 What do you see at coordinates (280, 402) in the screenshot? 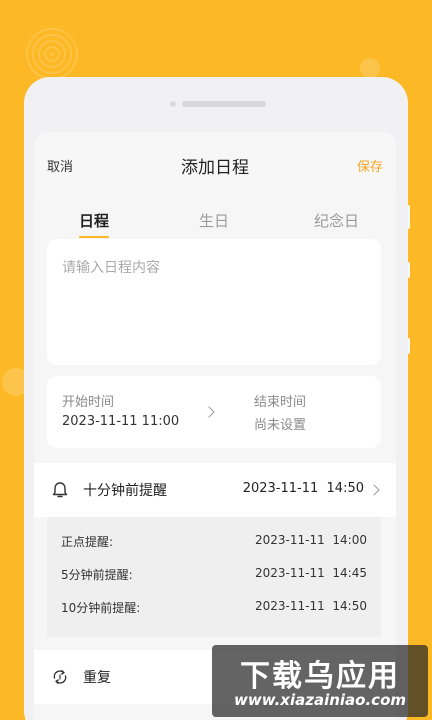
I see `end-time-label: 结束时间` at bounding box center [280, 402].